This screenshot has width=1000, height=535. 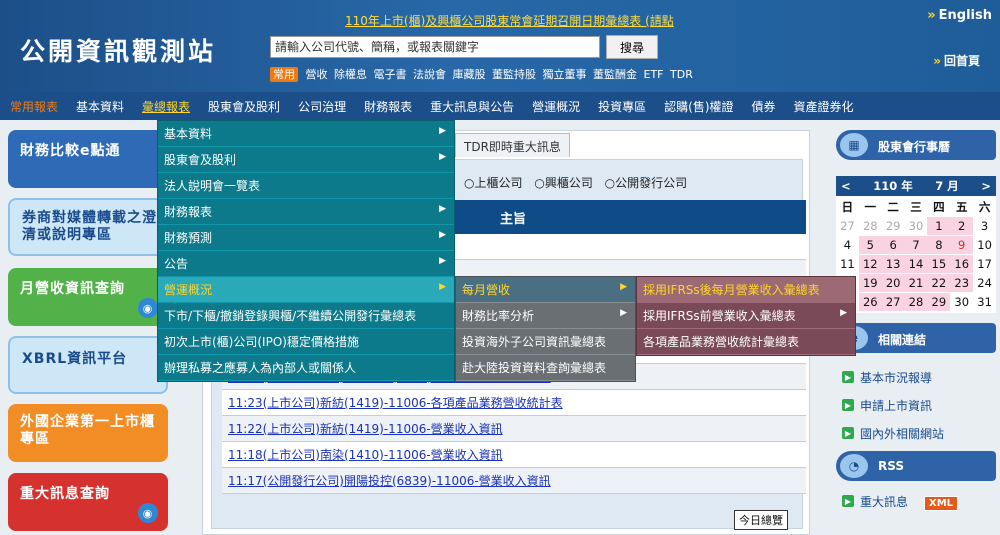 I want to click on banner-financial-compare: 財務比較e點通, so click(x=88, y=159).